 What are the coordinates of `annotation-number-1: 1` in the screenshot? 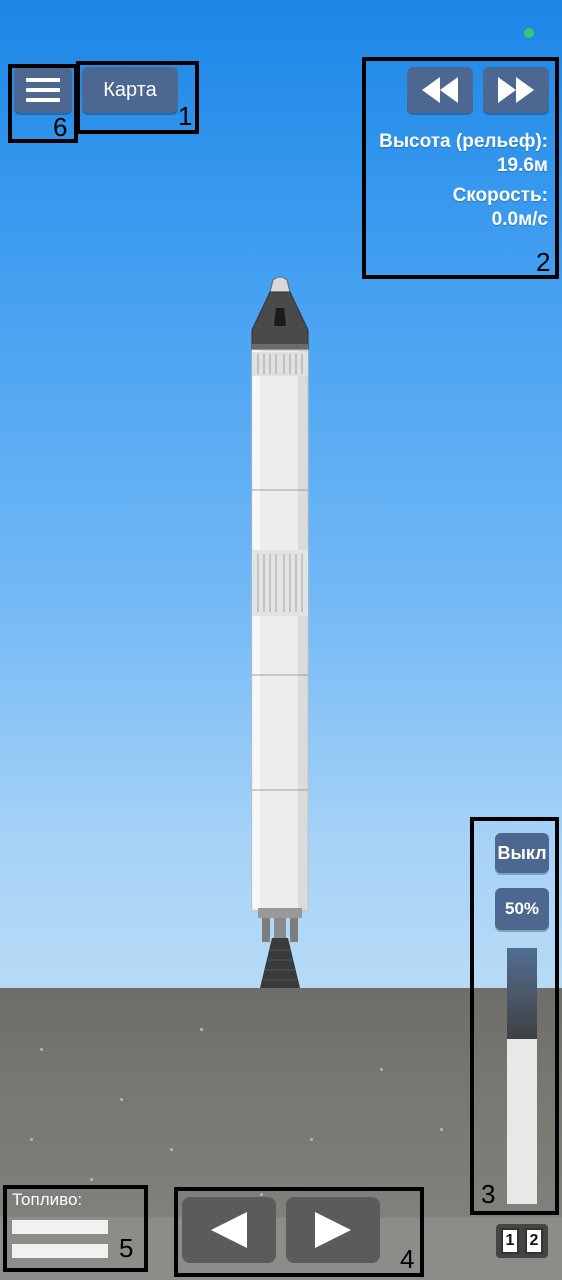 It's located at (185, 116).